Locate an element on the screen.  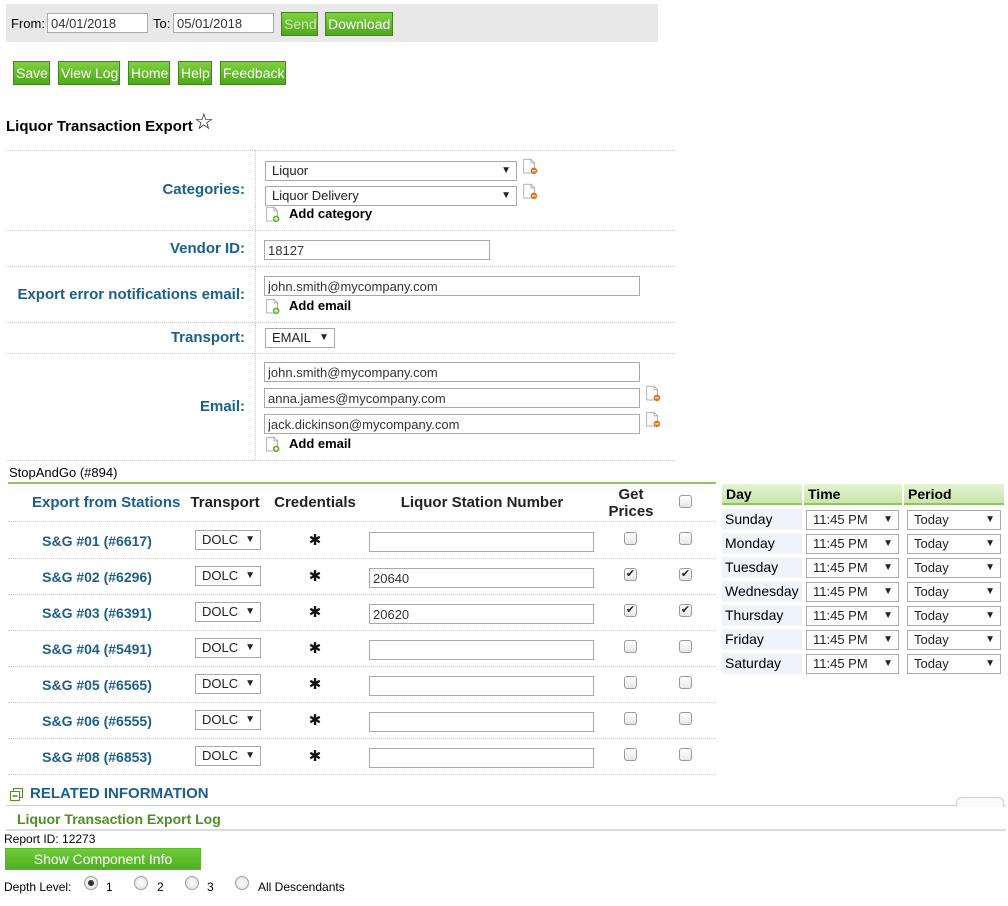
show-component-info-button: Show Component Info is located at coordinates (103, 859).